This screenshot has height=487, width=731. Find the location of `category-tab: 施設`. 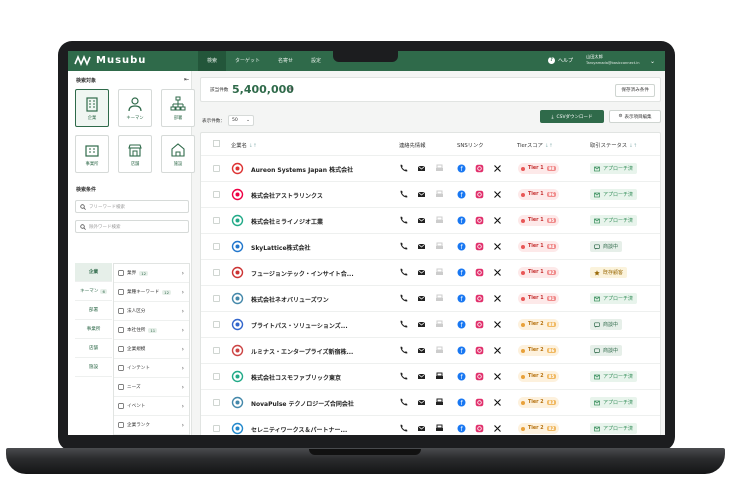

category-tab: 施設 is located at coordinates (93, 367).